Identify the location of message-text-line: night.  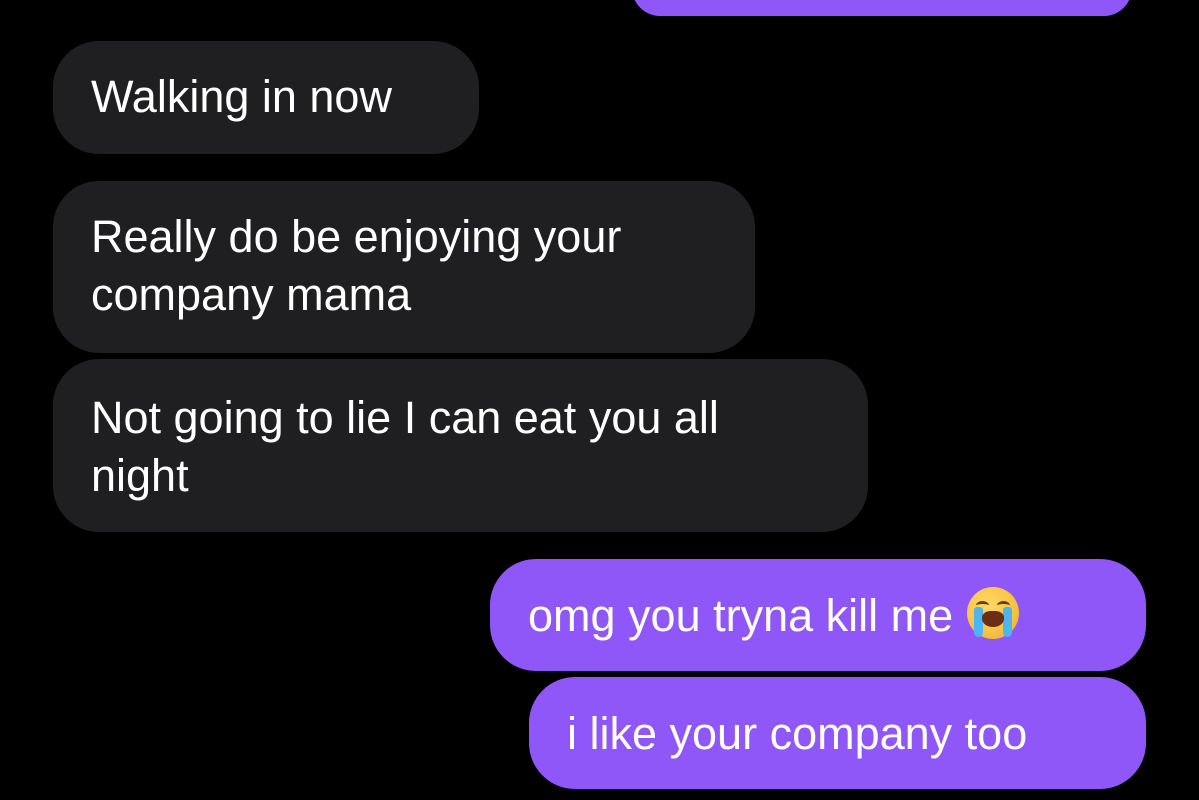
(140, 475).